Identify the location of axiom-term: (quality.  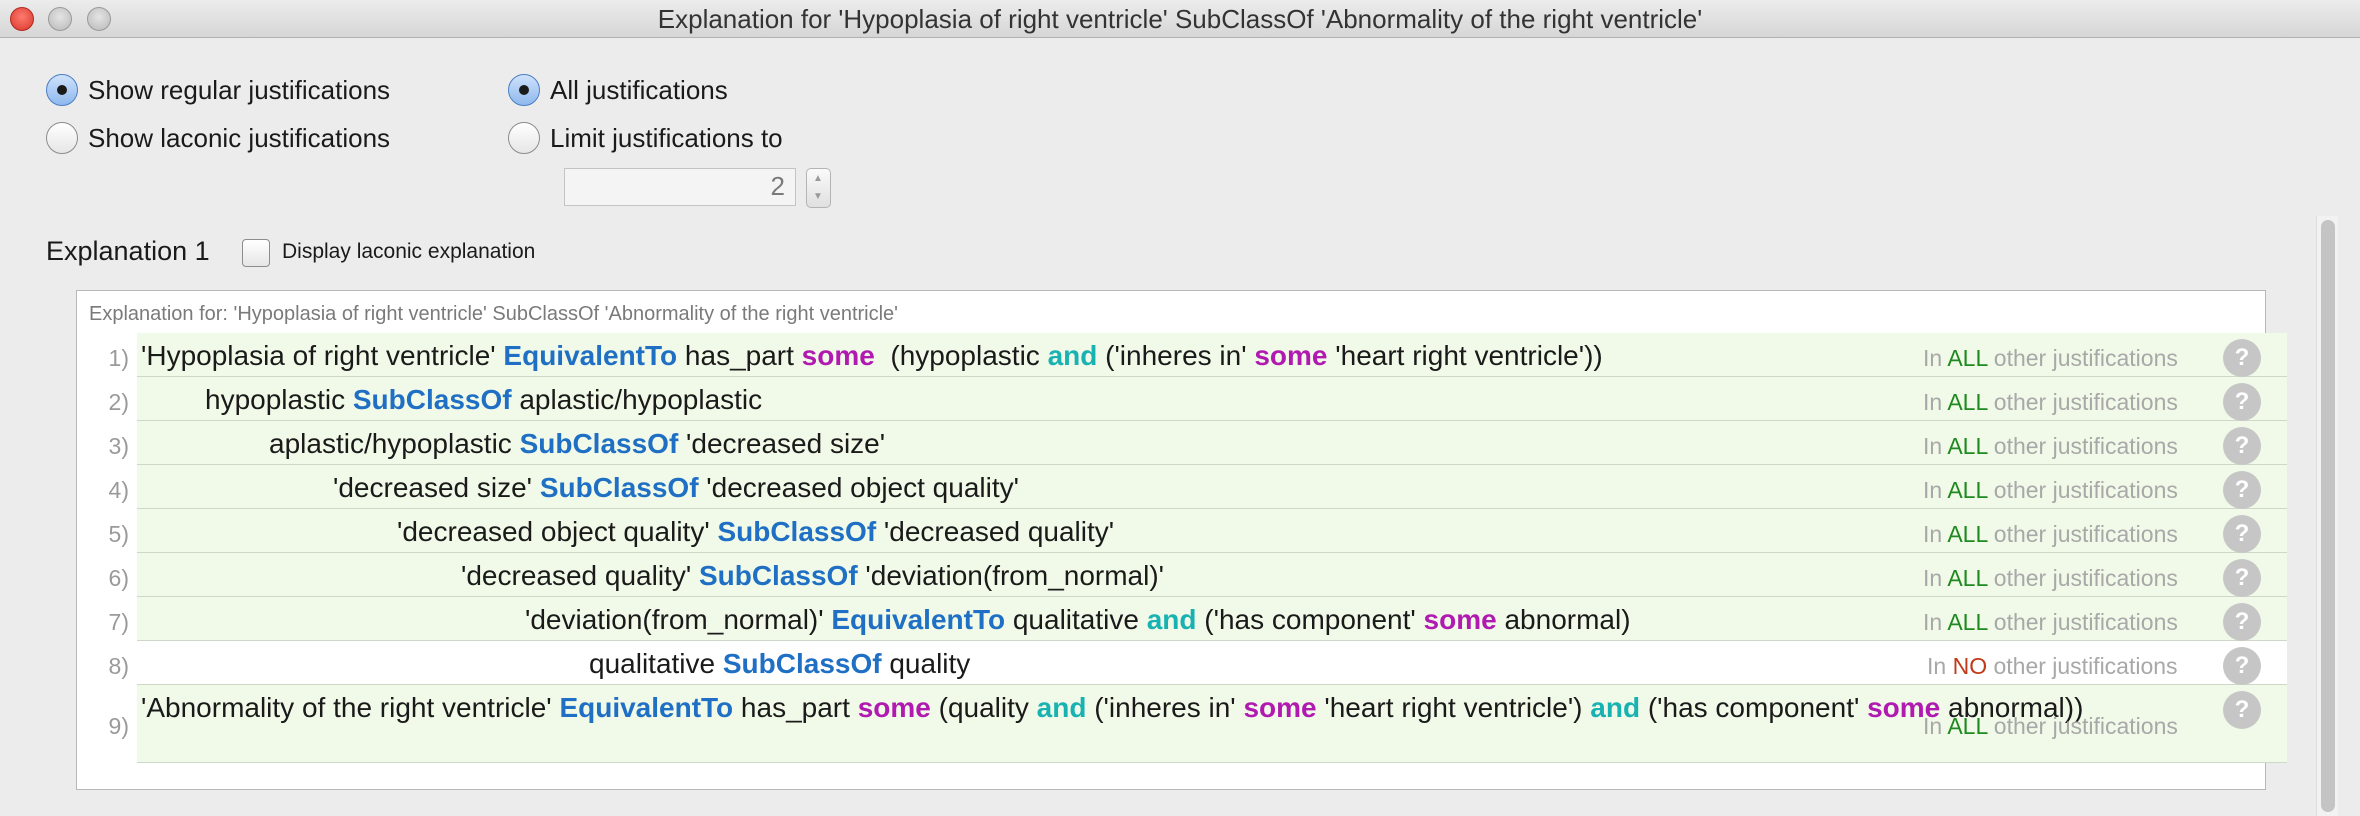
(983, 707).